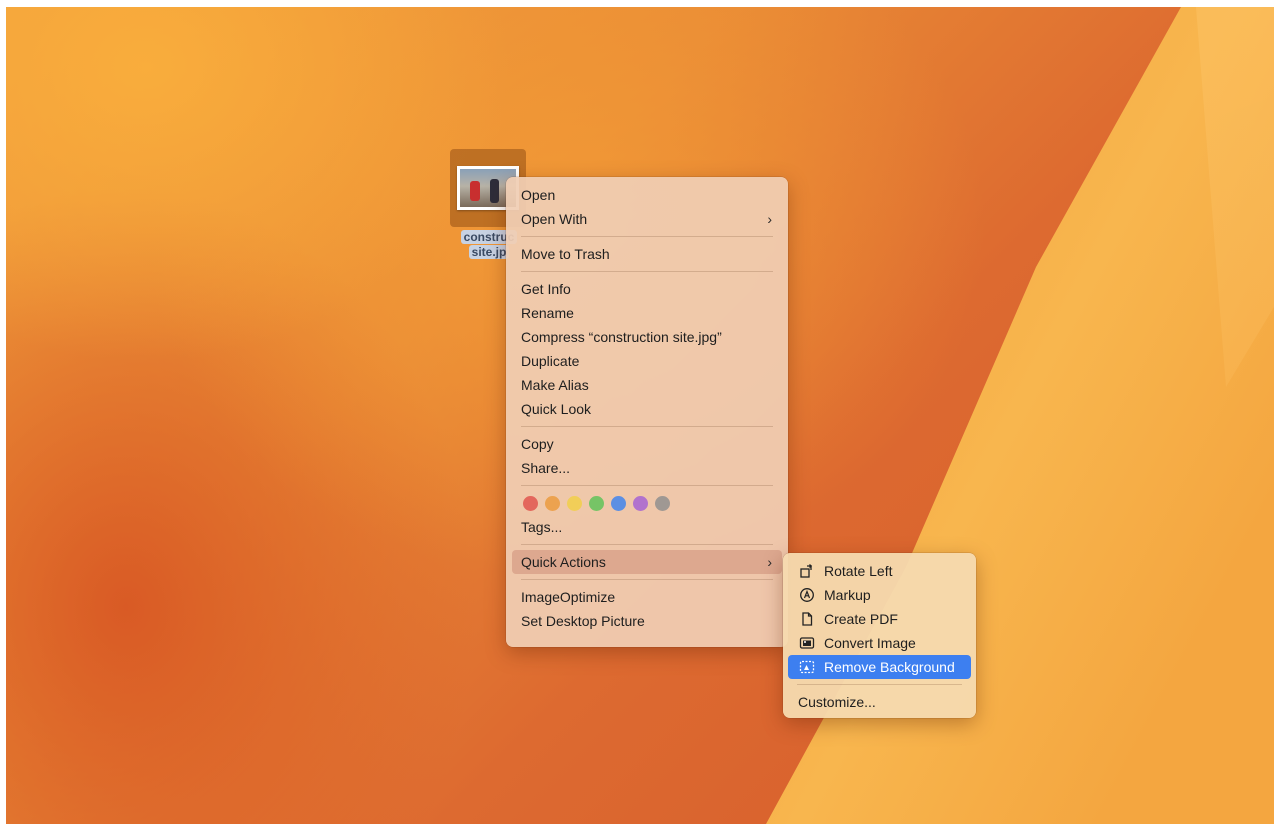 The height and width of the screenshot is (824, 1274). I want to click on tag-color-row, so click(647, 503).